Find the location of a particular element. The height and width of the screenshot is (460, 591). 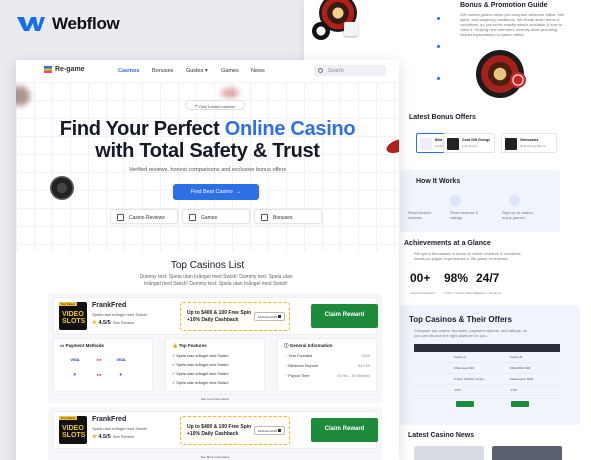

visa-icon: VISA is located at coordinates (121, 359).